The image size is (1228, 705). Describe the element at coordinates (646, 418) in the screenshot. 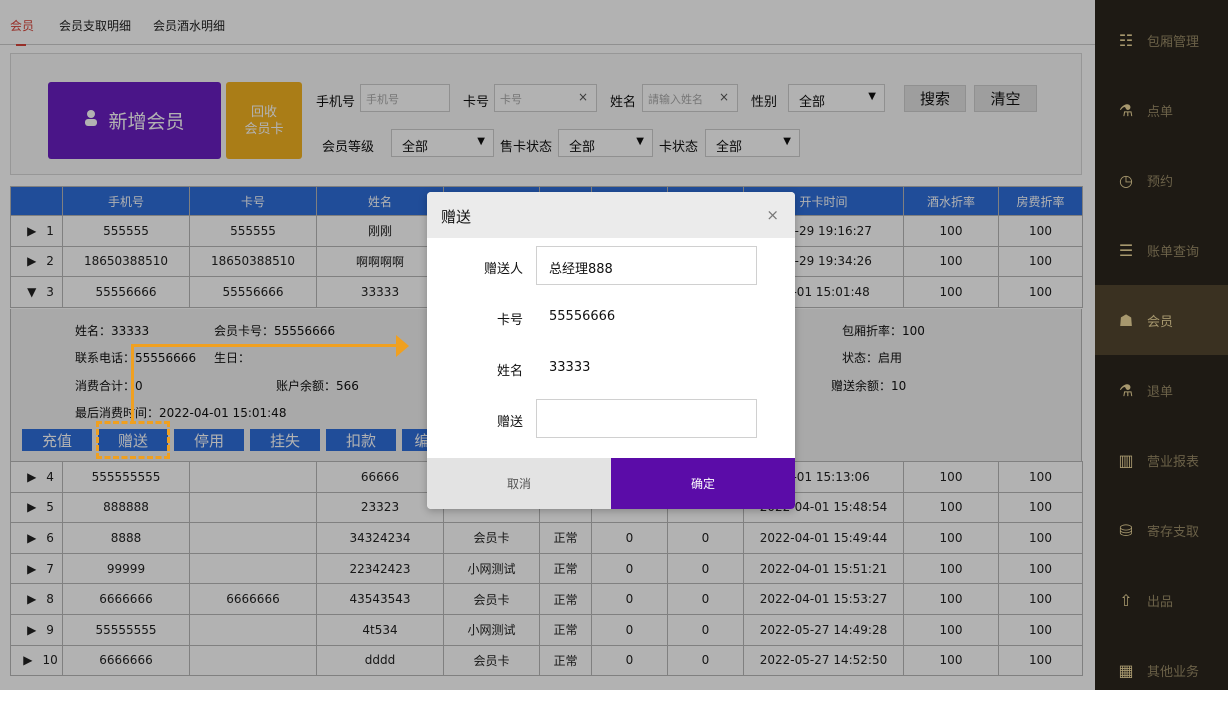

I see `gift-amount-input` at that location.